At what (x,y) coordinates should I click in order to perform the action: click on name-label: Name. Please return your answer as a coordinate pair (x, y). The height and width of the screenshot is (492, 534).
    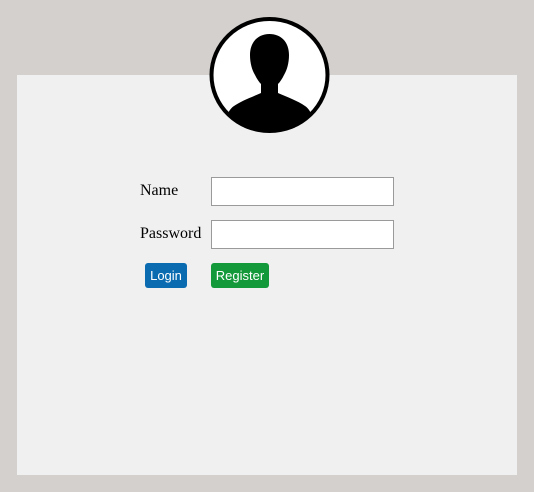
    Looking at the image, I should click on (159, 190).